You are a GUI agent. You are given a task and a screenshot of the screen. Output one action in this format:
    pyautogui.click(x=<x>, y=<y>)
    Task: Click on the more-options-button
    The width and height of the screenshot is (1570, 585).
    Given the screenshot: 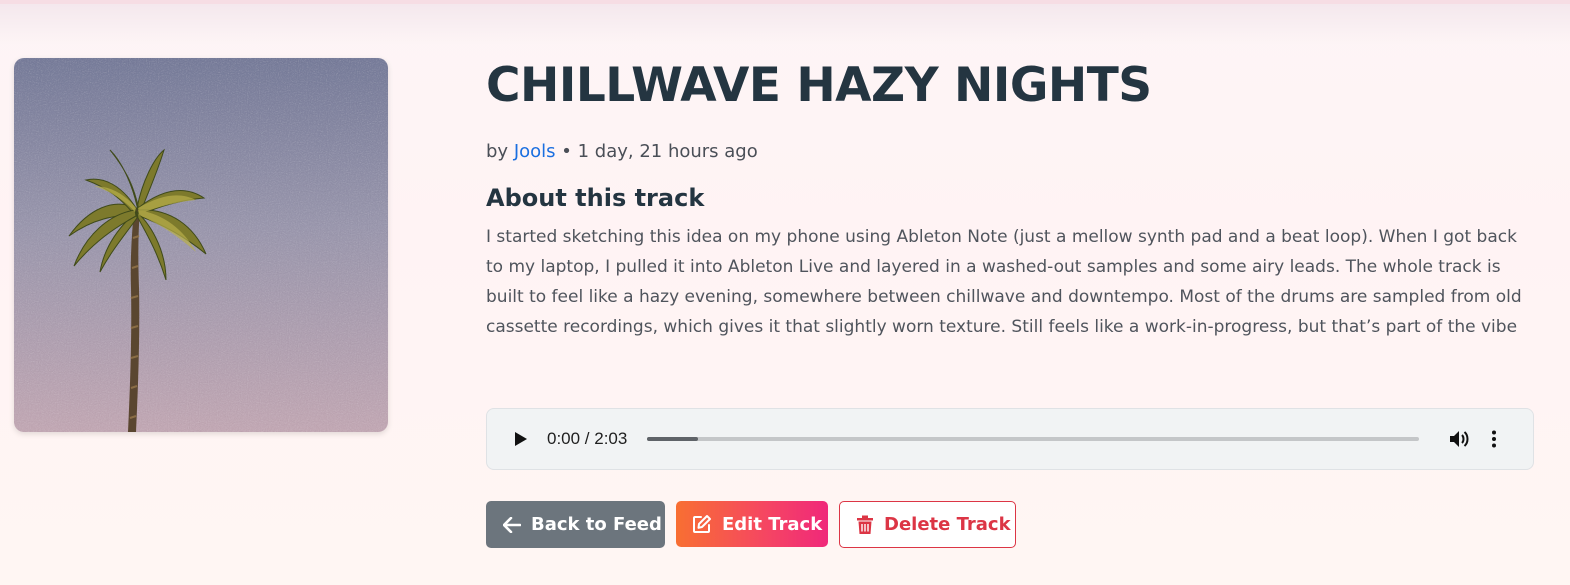 What is the action you would take?
    pyautogui.click(x=1494, y=439)
    